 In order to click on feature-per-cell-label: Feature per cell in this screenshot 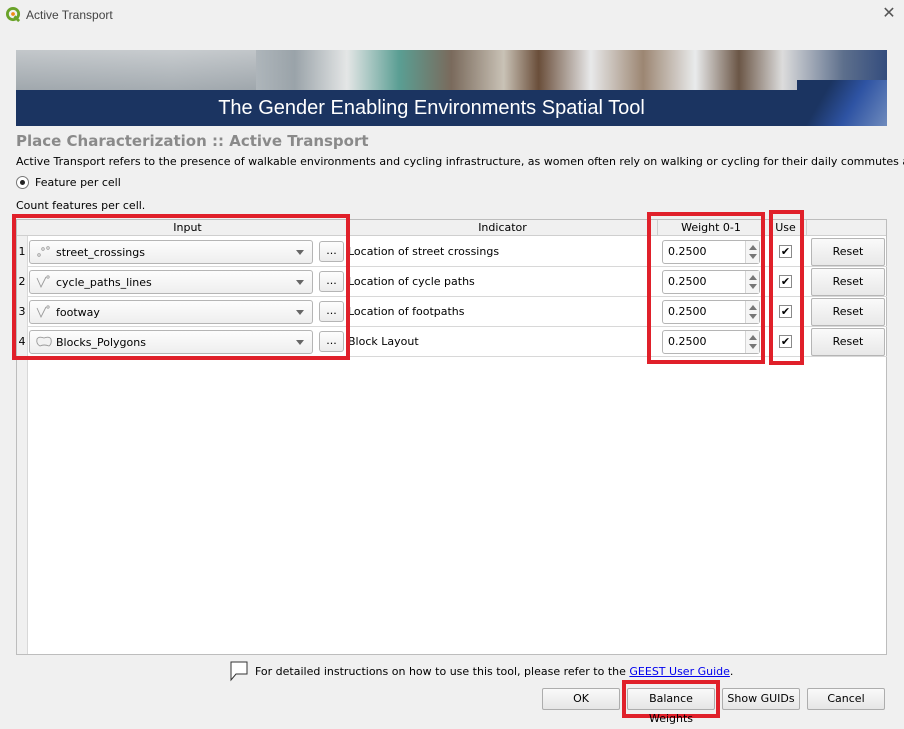, I will do `click(78, 182)`.